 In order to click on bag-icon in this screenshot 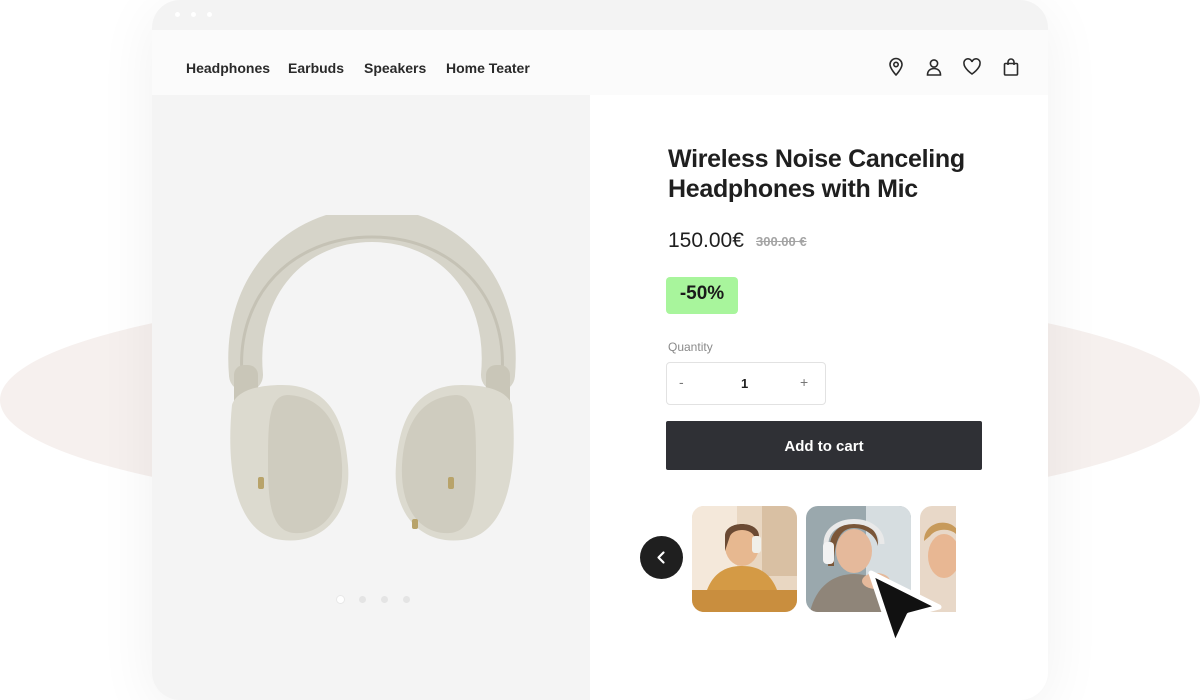, I will do `click(1011, 67)`.